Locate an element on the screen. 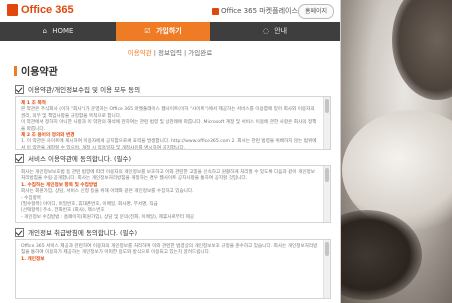 The image size is (452, 303). office-logo-icon is located at coordinates (12, 10).